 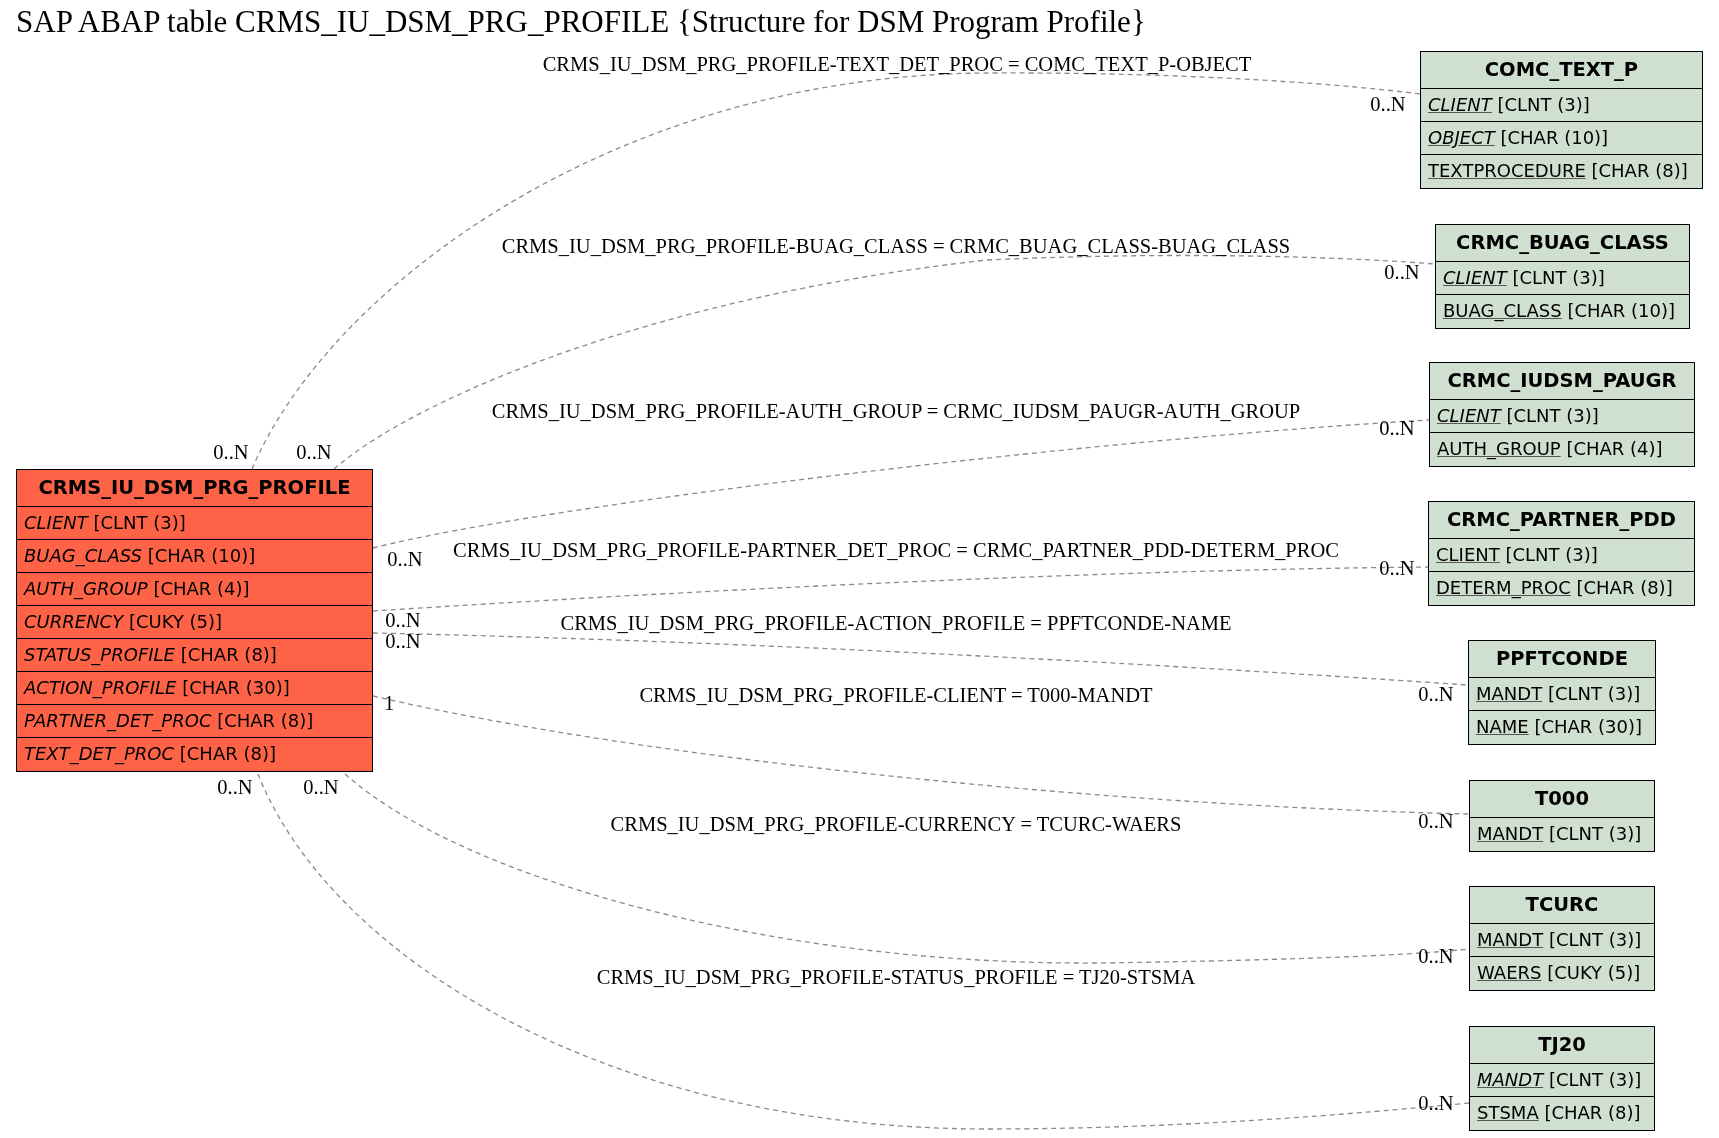 What do you see at coordinates (896, 824) in the screenshot?
I see `relation-label: CRMS_IU_DSM_PRG_PROFILE-CURRENCY = TCURC-WAERS` at bounding box center [896, 824].